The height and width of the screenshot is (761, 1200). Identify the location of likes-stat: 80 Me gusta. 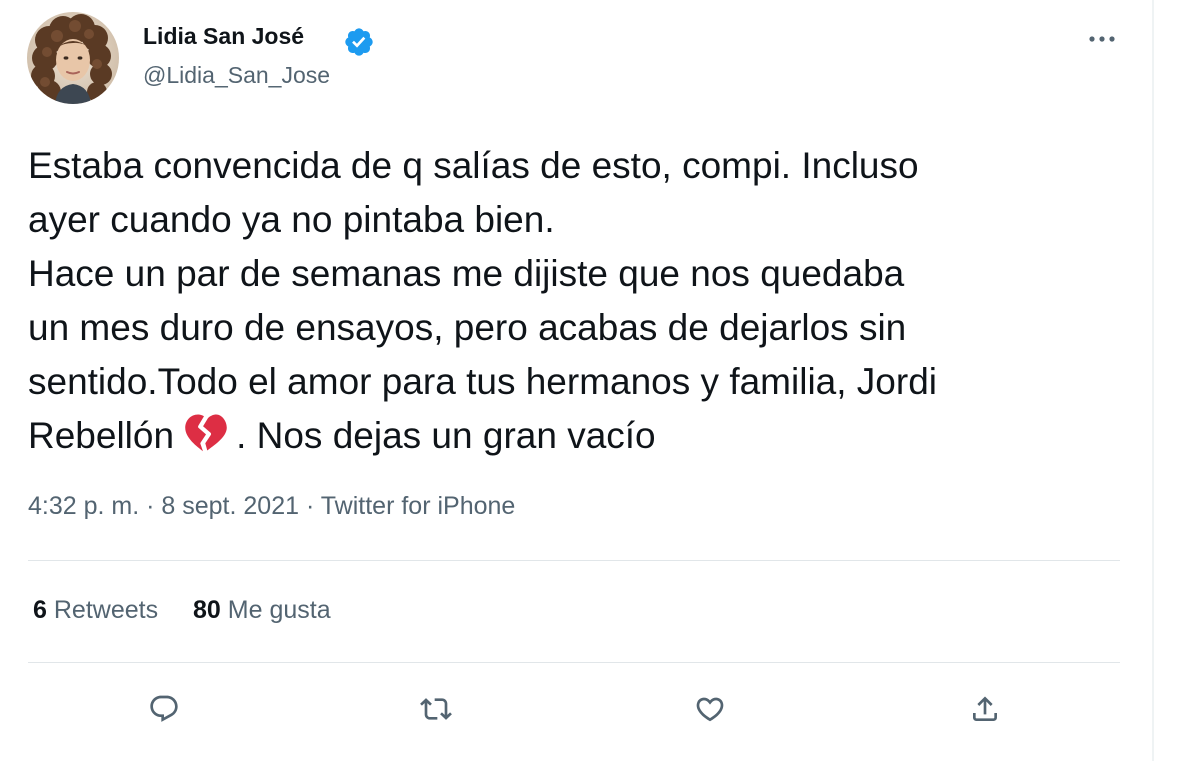
(262, 610).